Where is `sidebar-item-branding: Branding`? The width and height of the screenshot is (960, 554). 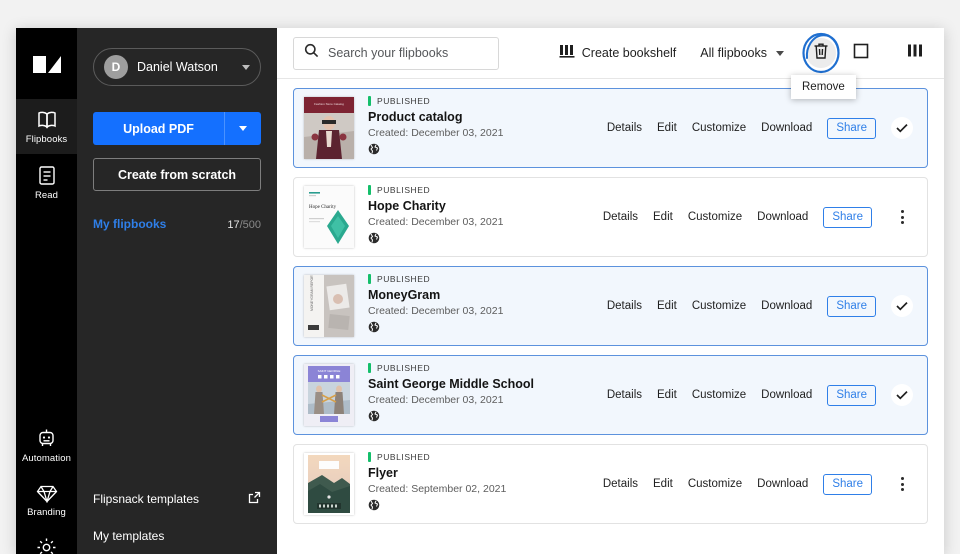
sidebar-item-branding: Branding is located at coordinates (46, 500).